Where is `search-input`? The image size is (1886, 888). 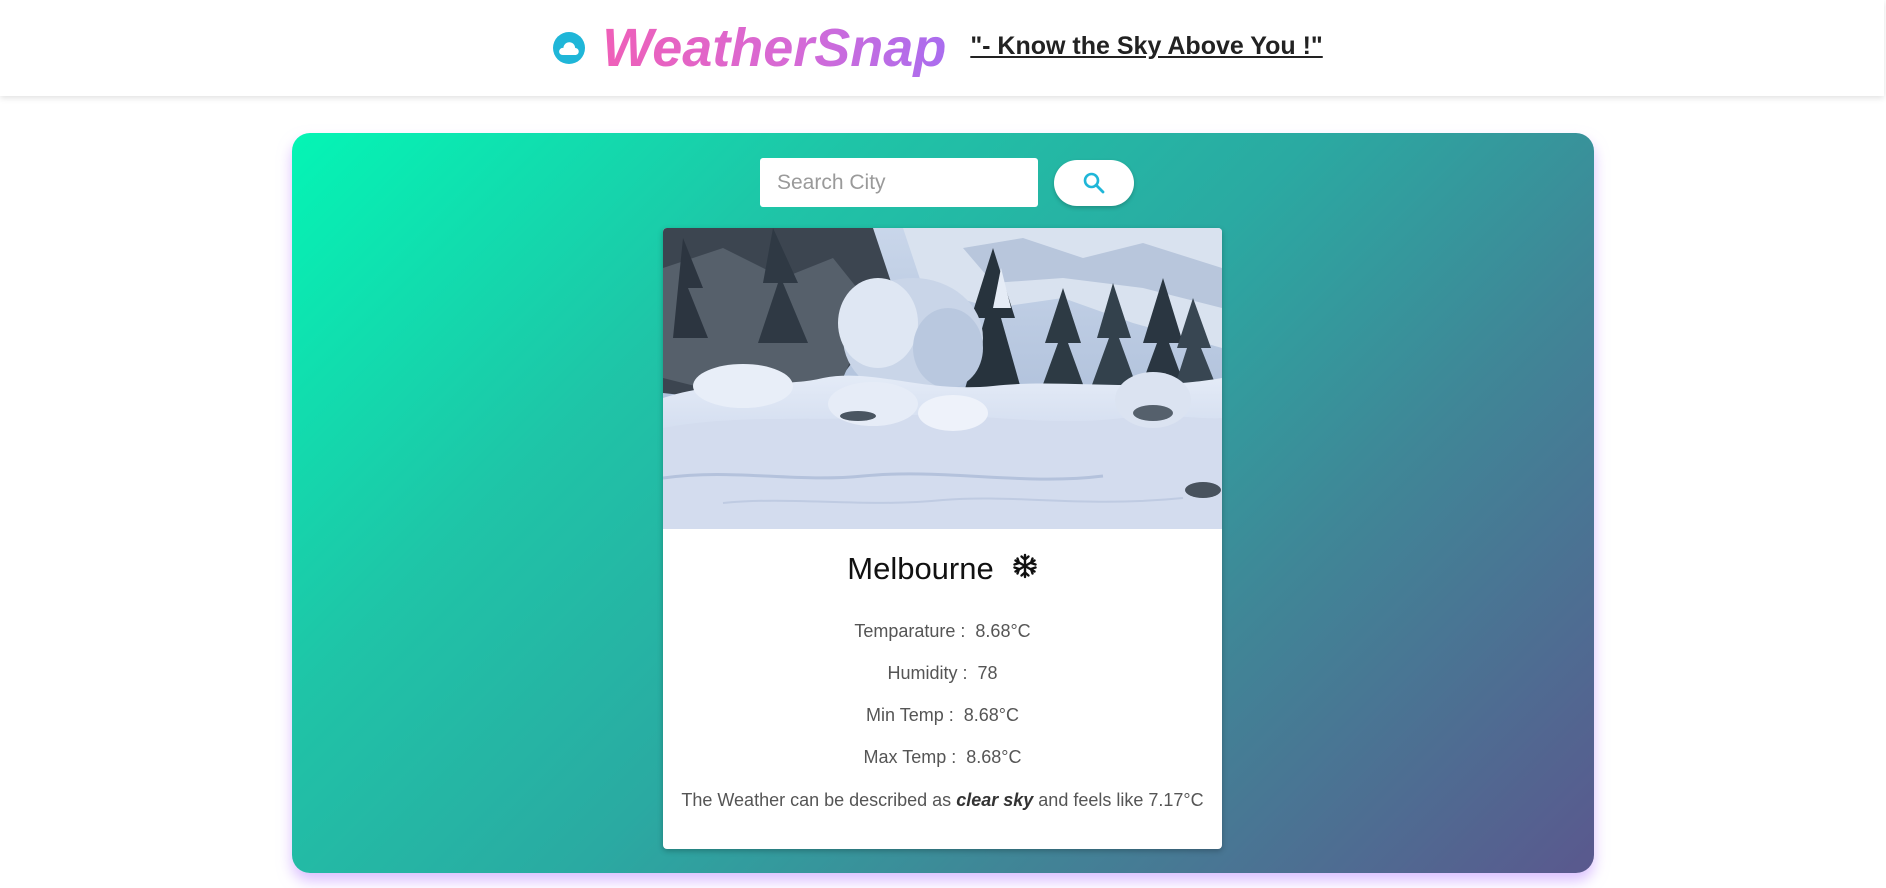 search-input is located at coordinates (899, 182).